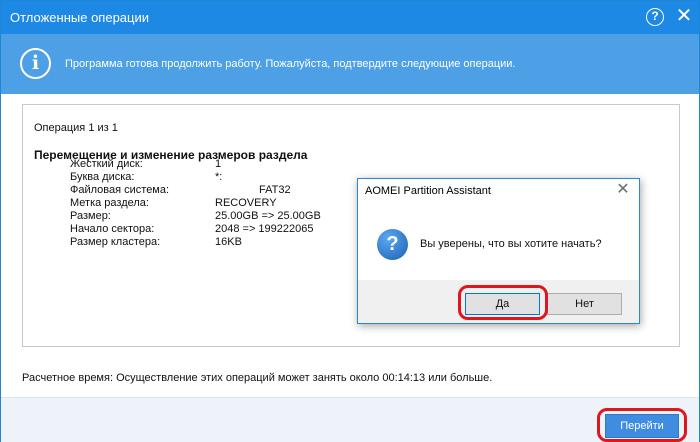 The image size is (700, 442). I want to click on detail-label: Жесткий диск:, so click(106, 164).